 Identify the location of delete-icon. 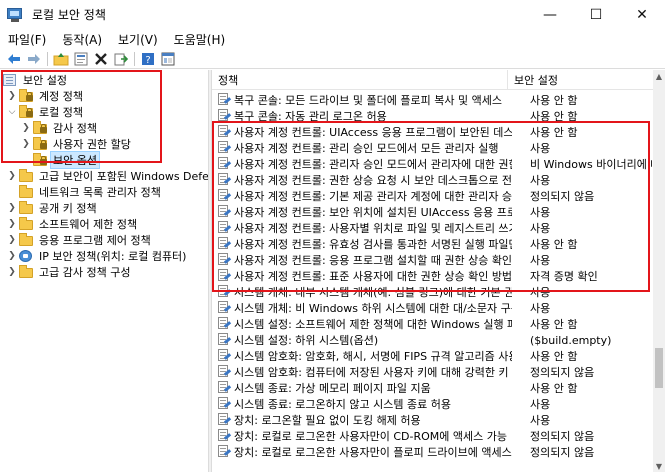
(101, 58).